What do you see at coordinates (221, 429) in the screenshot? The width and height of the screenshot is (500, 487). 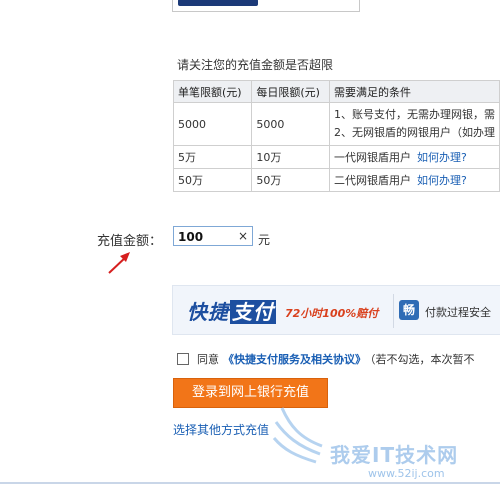 I see `other-payment-link: 选择其他方式充值` at bounding box center [221, 429].